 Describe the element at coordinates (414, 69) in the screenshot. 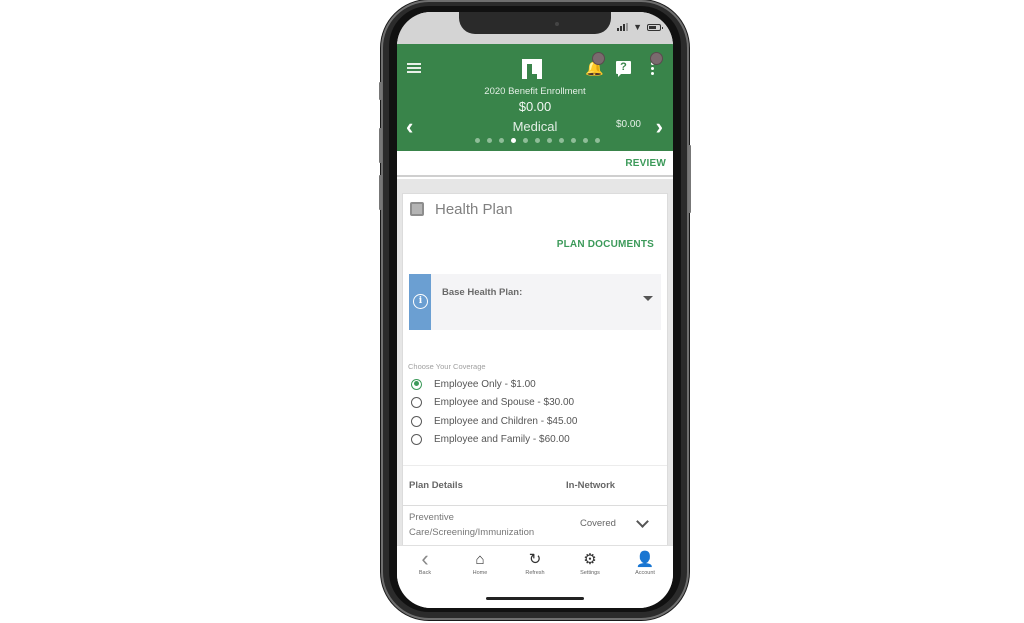

I see `hamburger-menu-icon` at that location.